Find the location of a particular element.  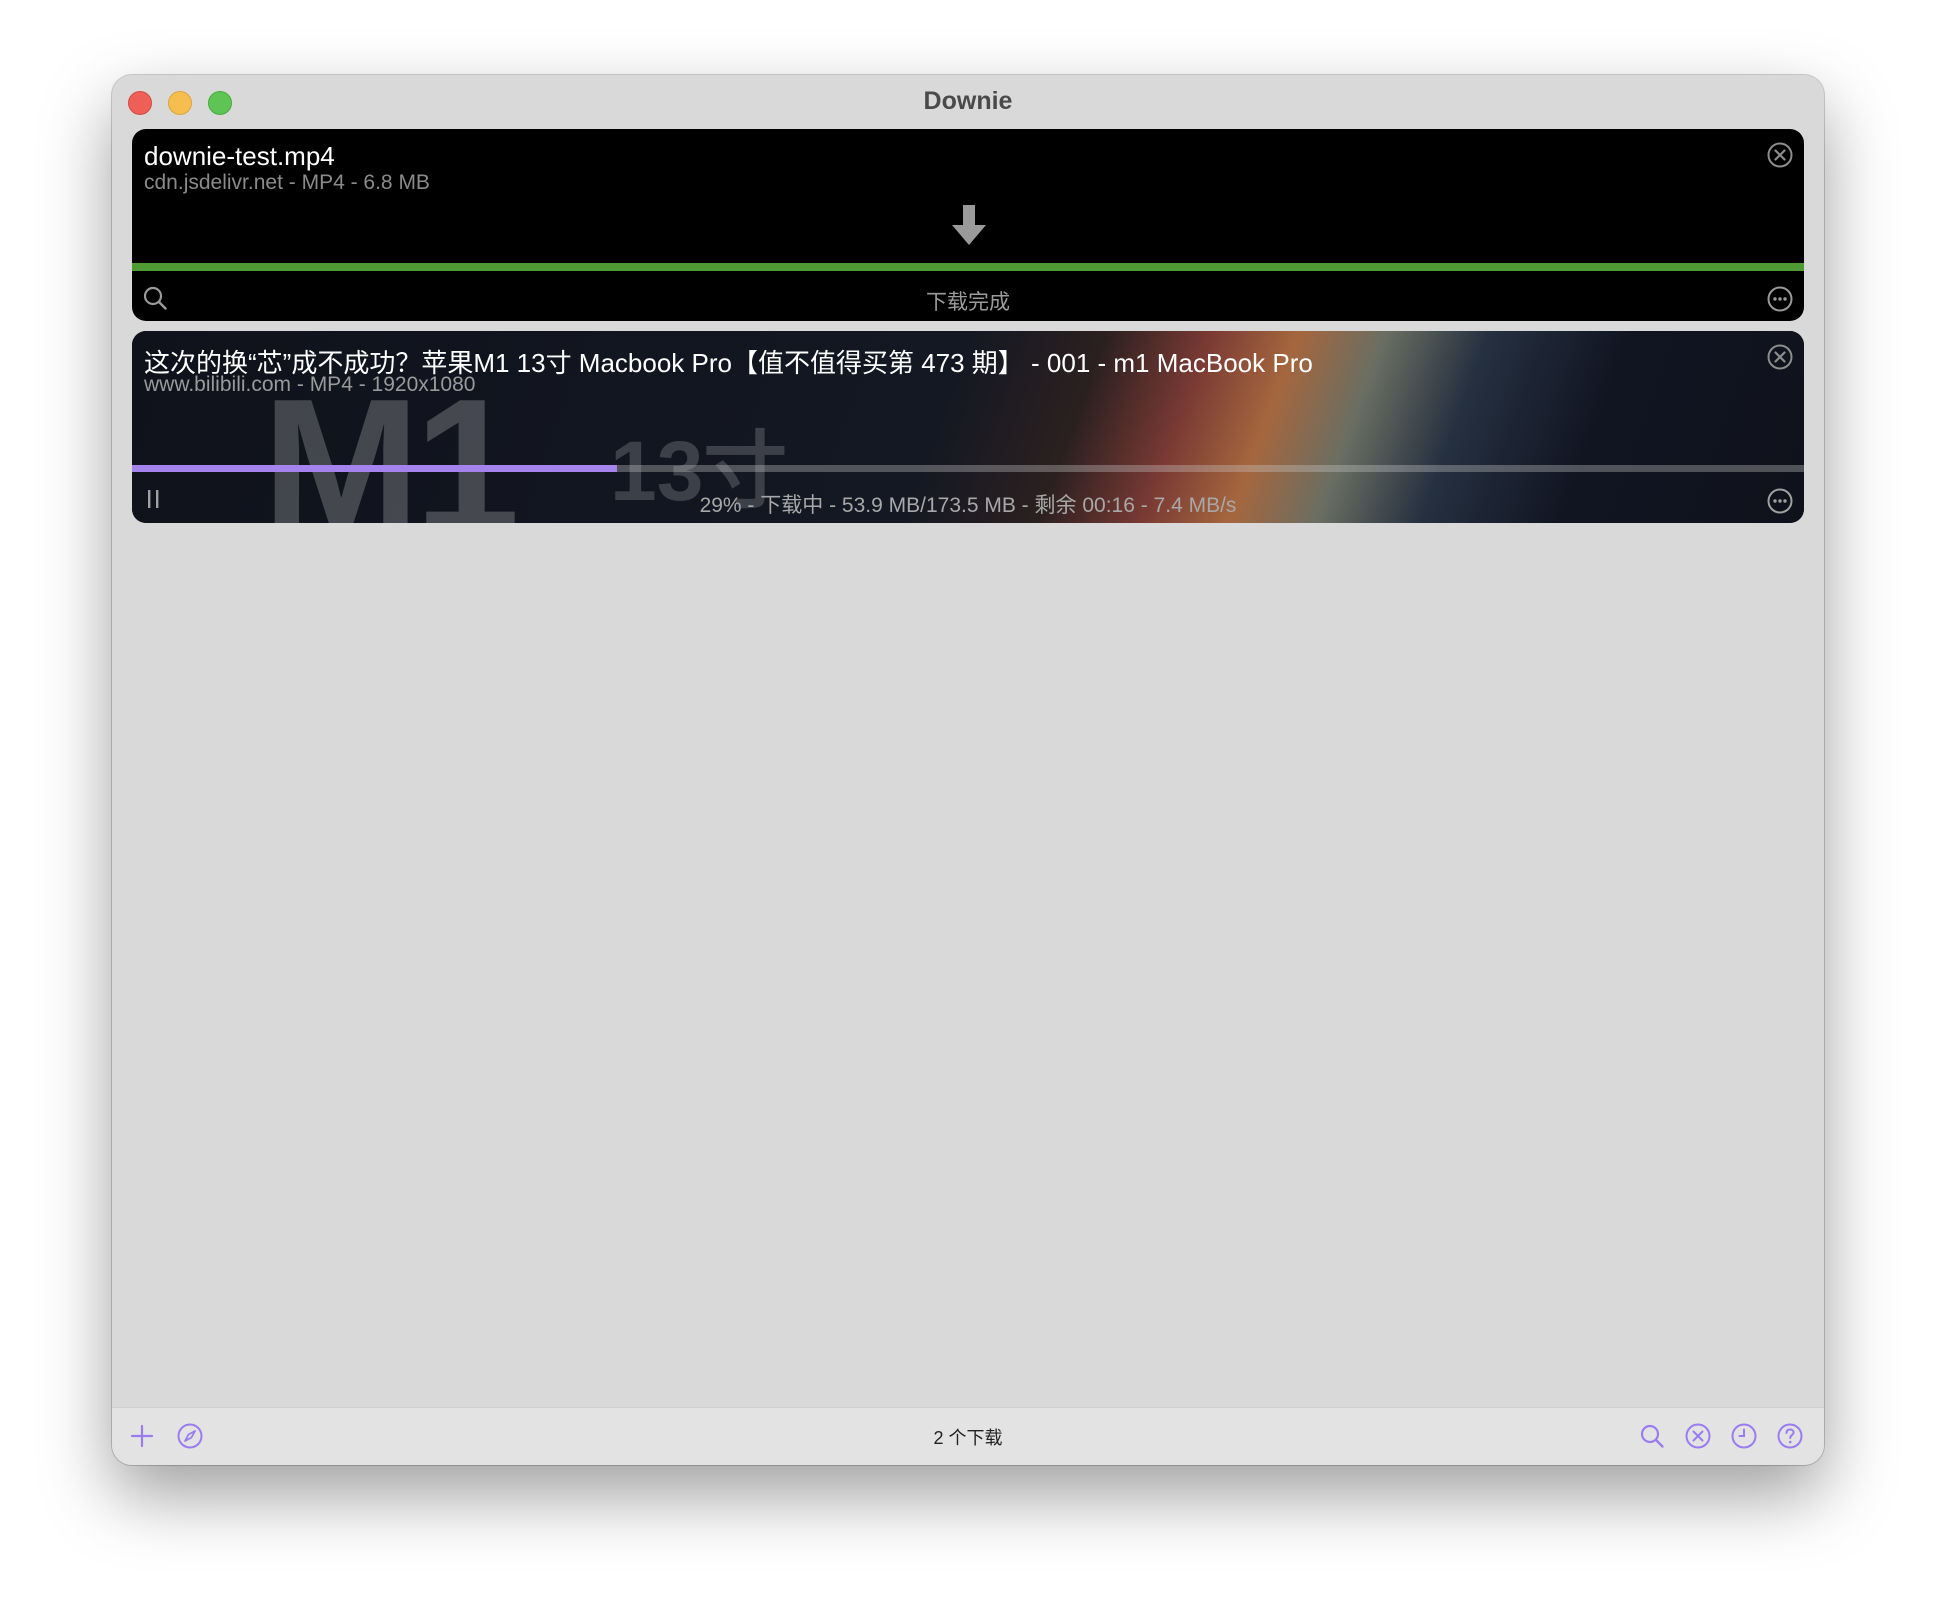

title-bar: Downie is located at coordinates (968, 102).